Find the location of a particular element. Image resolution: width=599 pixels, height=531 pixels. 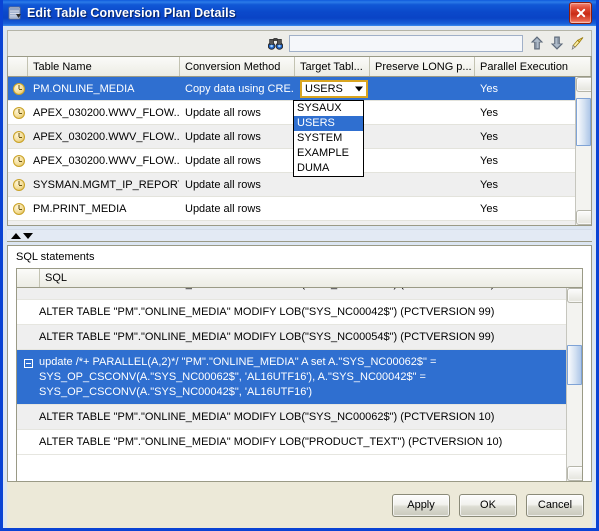

grid-toolbar is located at coordinates (299, 43).